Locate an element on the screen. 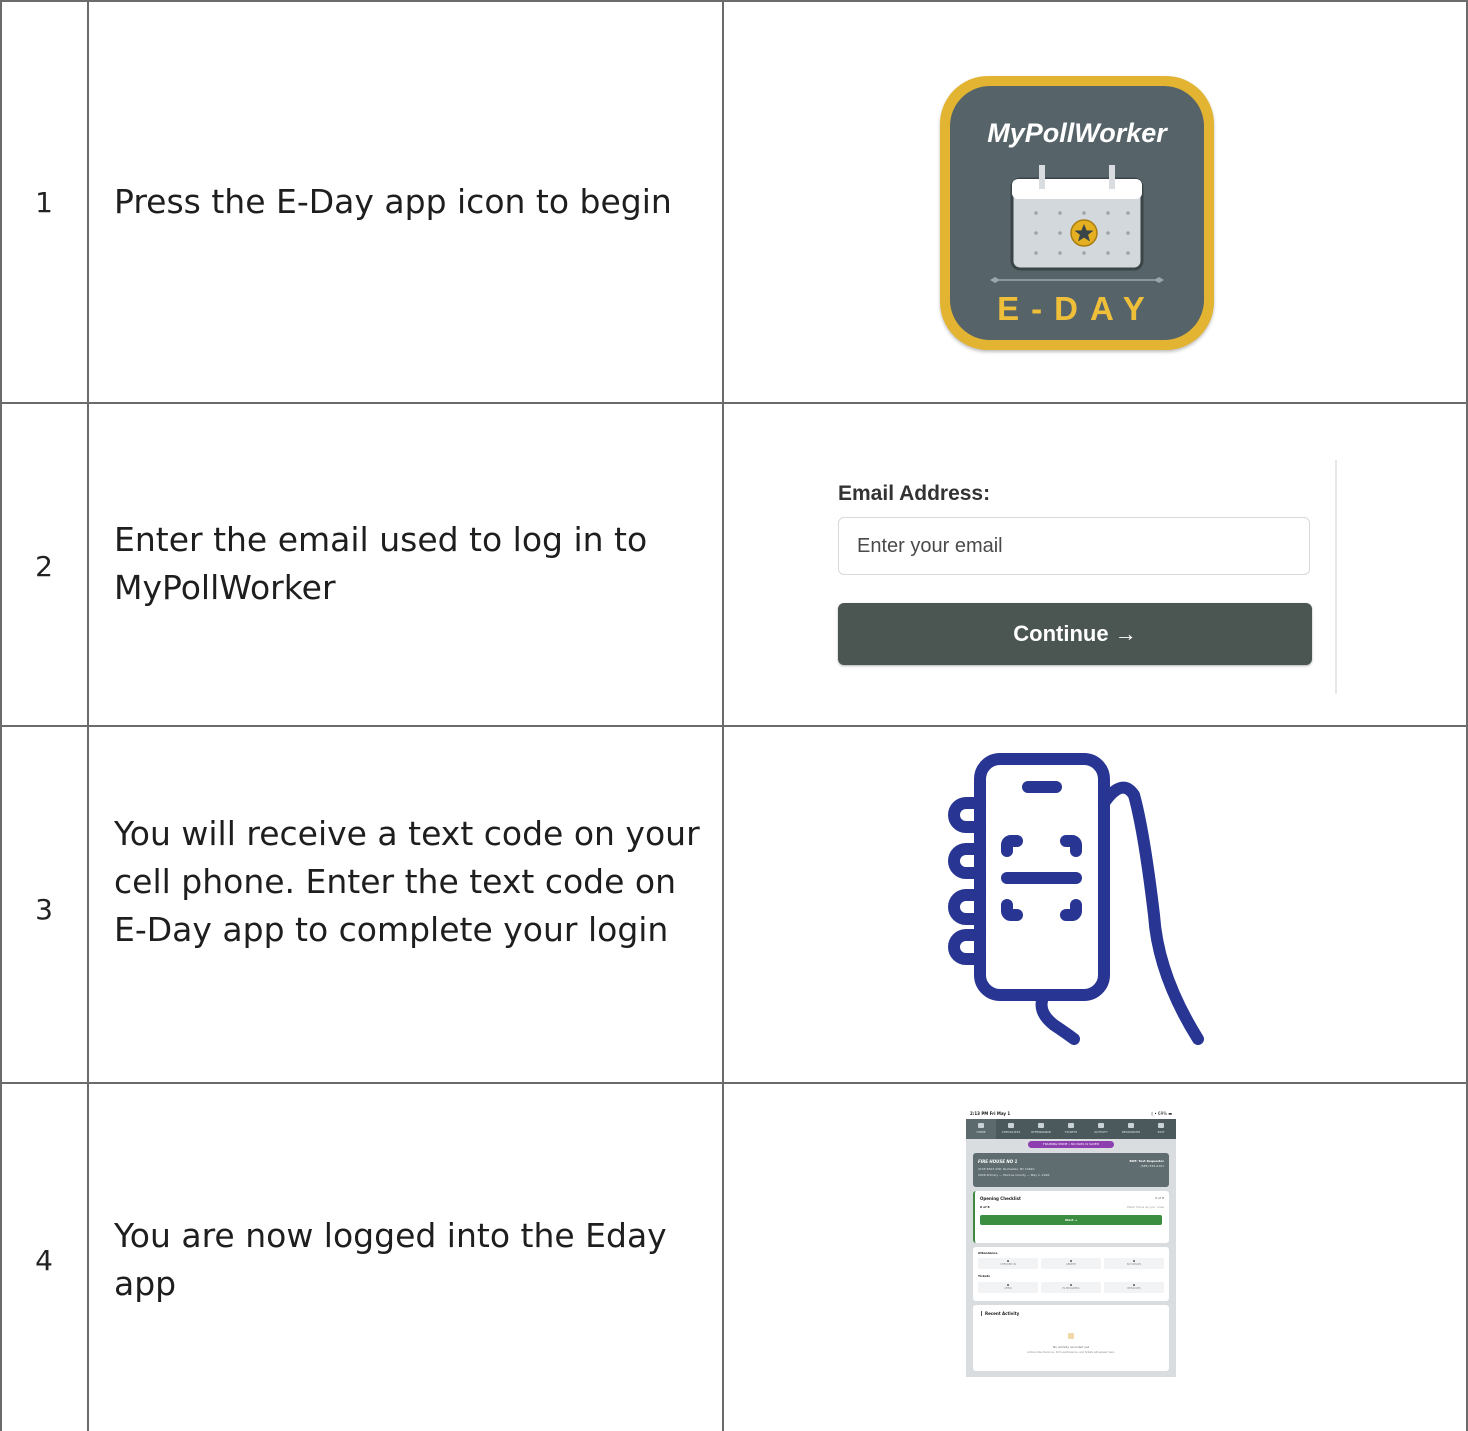 This screenshot has width=1468, height=1431. email-input is located at coordinates (1074, 546).